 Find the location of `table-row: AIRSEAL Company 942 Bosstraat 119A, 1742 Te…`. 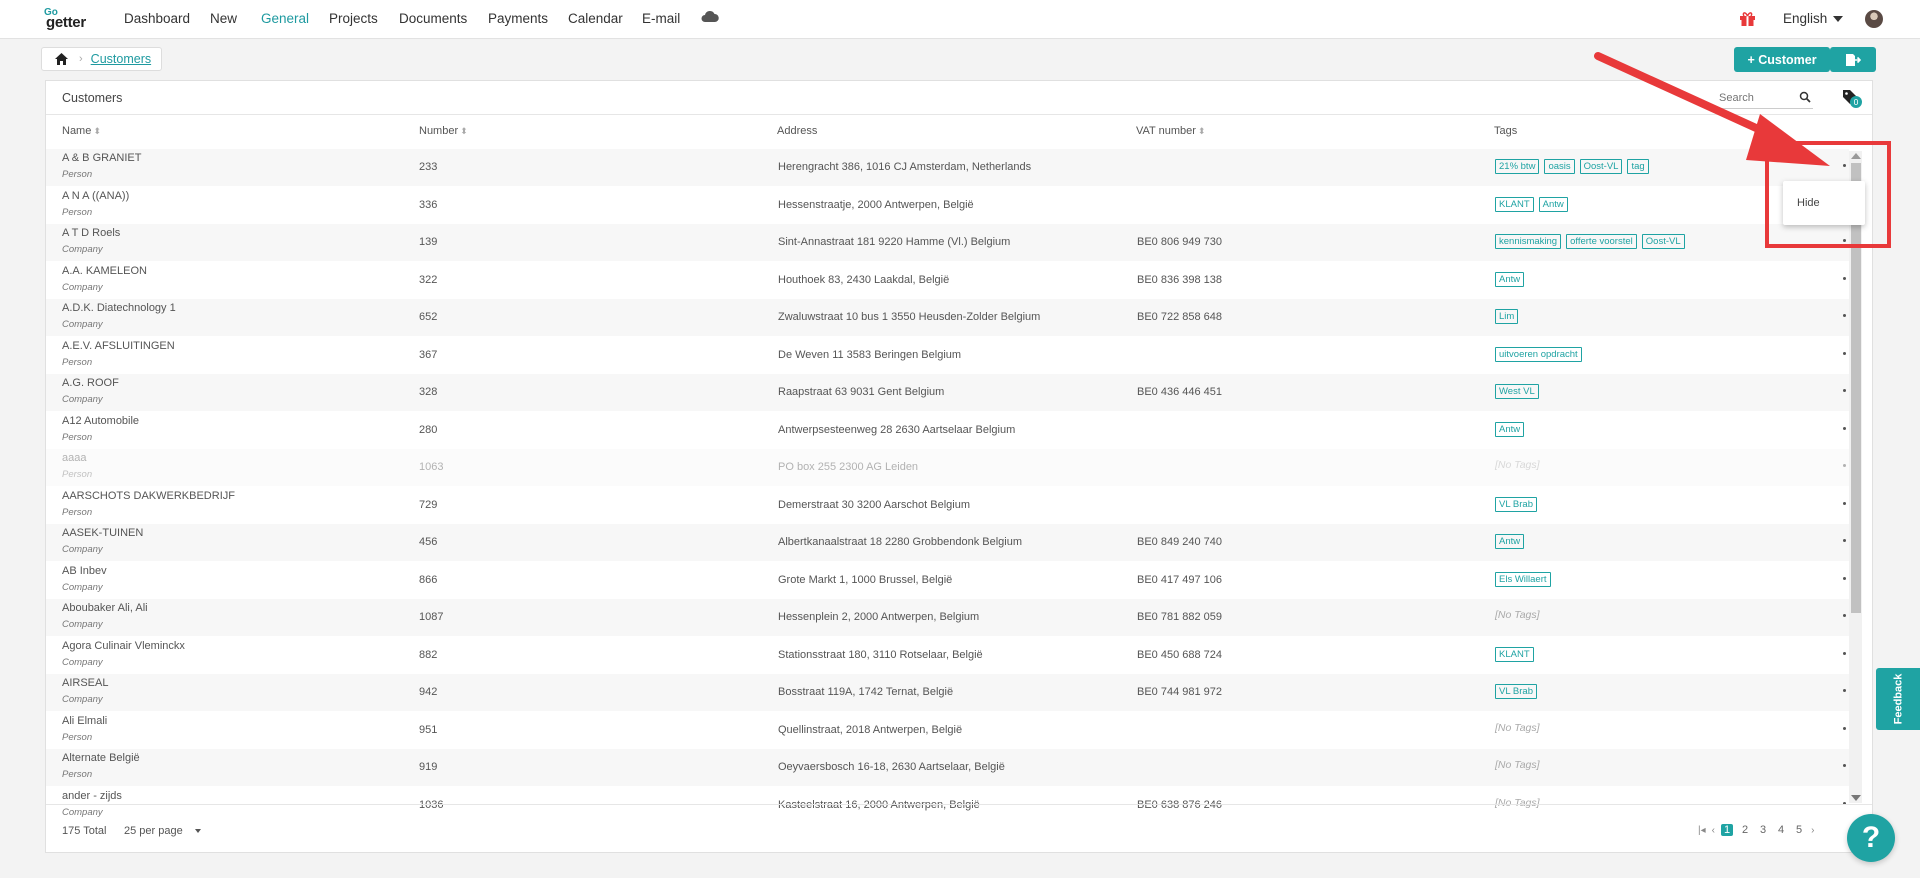

table-row: AIRSEAL Company 942 Bosstraat 119A, 1742 Te… is located at coordinates (947, 692).